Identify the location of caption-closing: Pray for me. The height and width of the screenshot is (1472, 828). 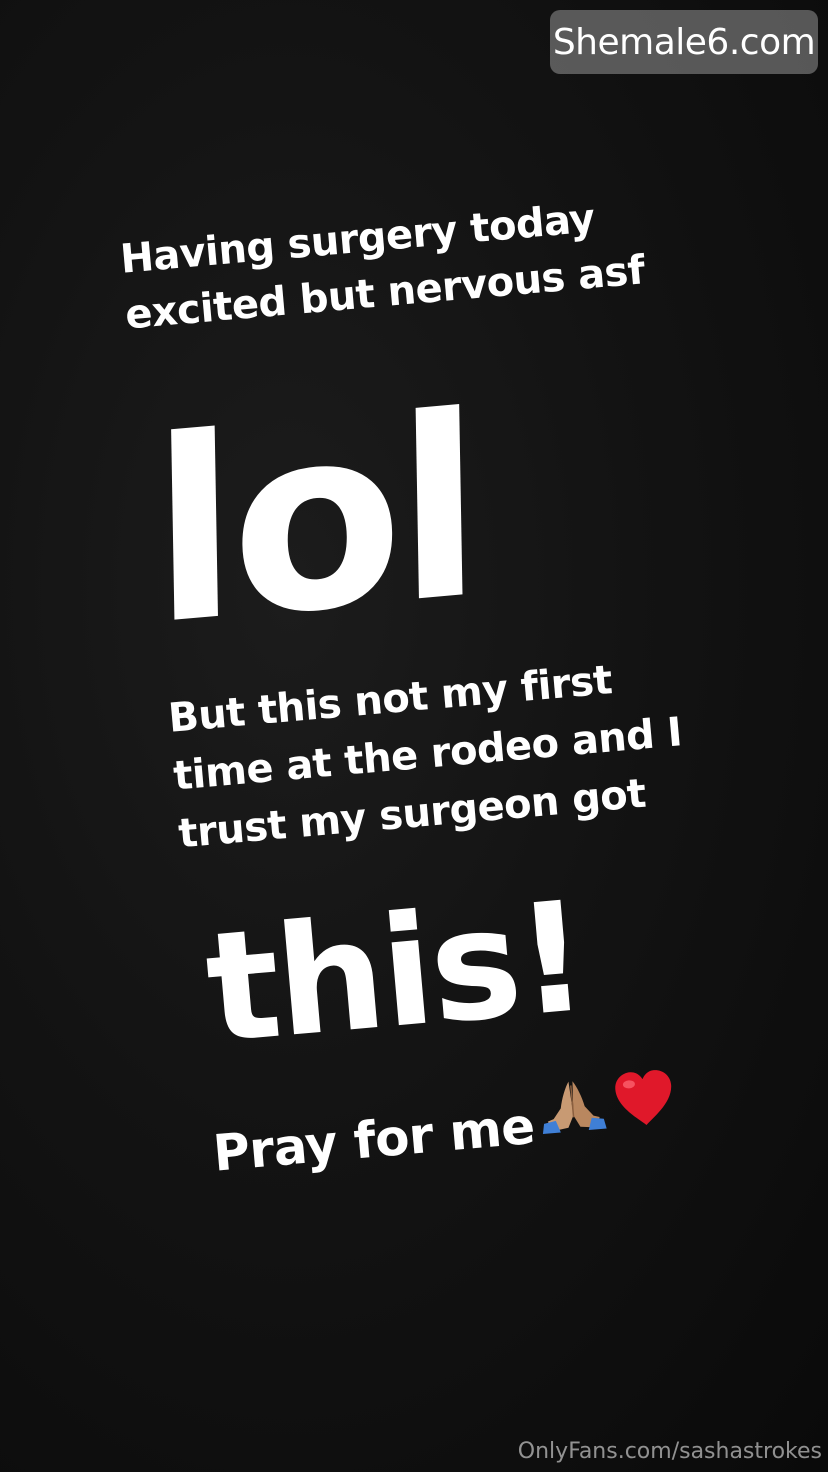
(445, 1131).